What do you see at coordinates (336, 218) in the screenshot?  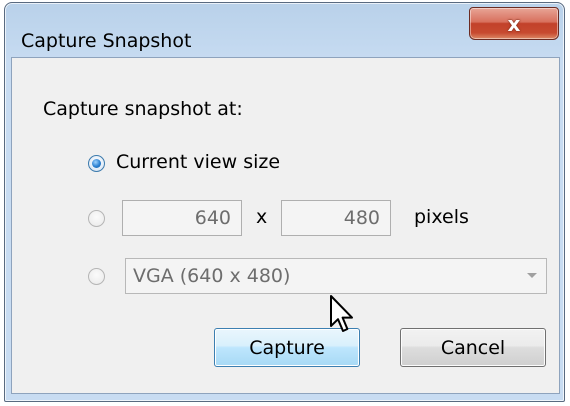 I see `height-input: 480` at bounding box center [336, 218].